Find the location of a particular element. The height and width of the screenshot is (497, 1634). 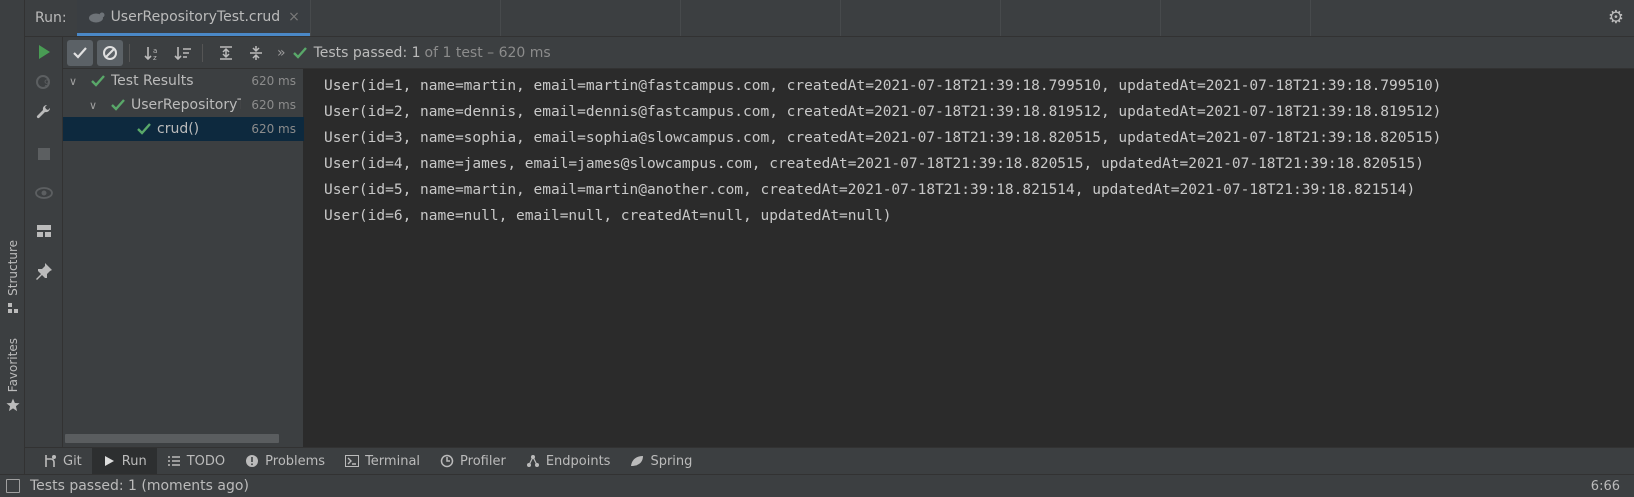

status-message: Tests passed: 1 (moments ago) is located at coordinates (139, 486).